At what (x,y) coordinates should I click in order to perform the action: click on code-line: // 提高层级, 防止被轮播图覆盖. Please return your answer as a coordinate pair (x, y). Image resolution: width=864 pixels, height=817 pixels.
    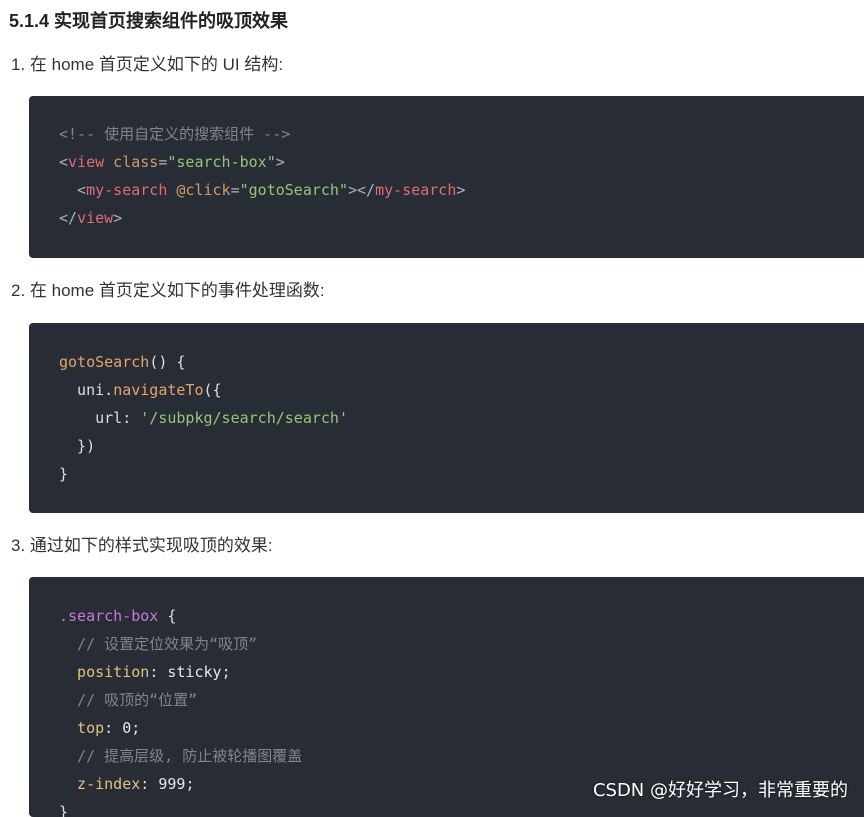
    Looking at the image, I should click on (461, 756).